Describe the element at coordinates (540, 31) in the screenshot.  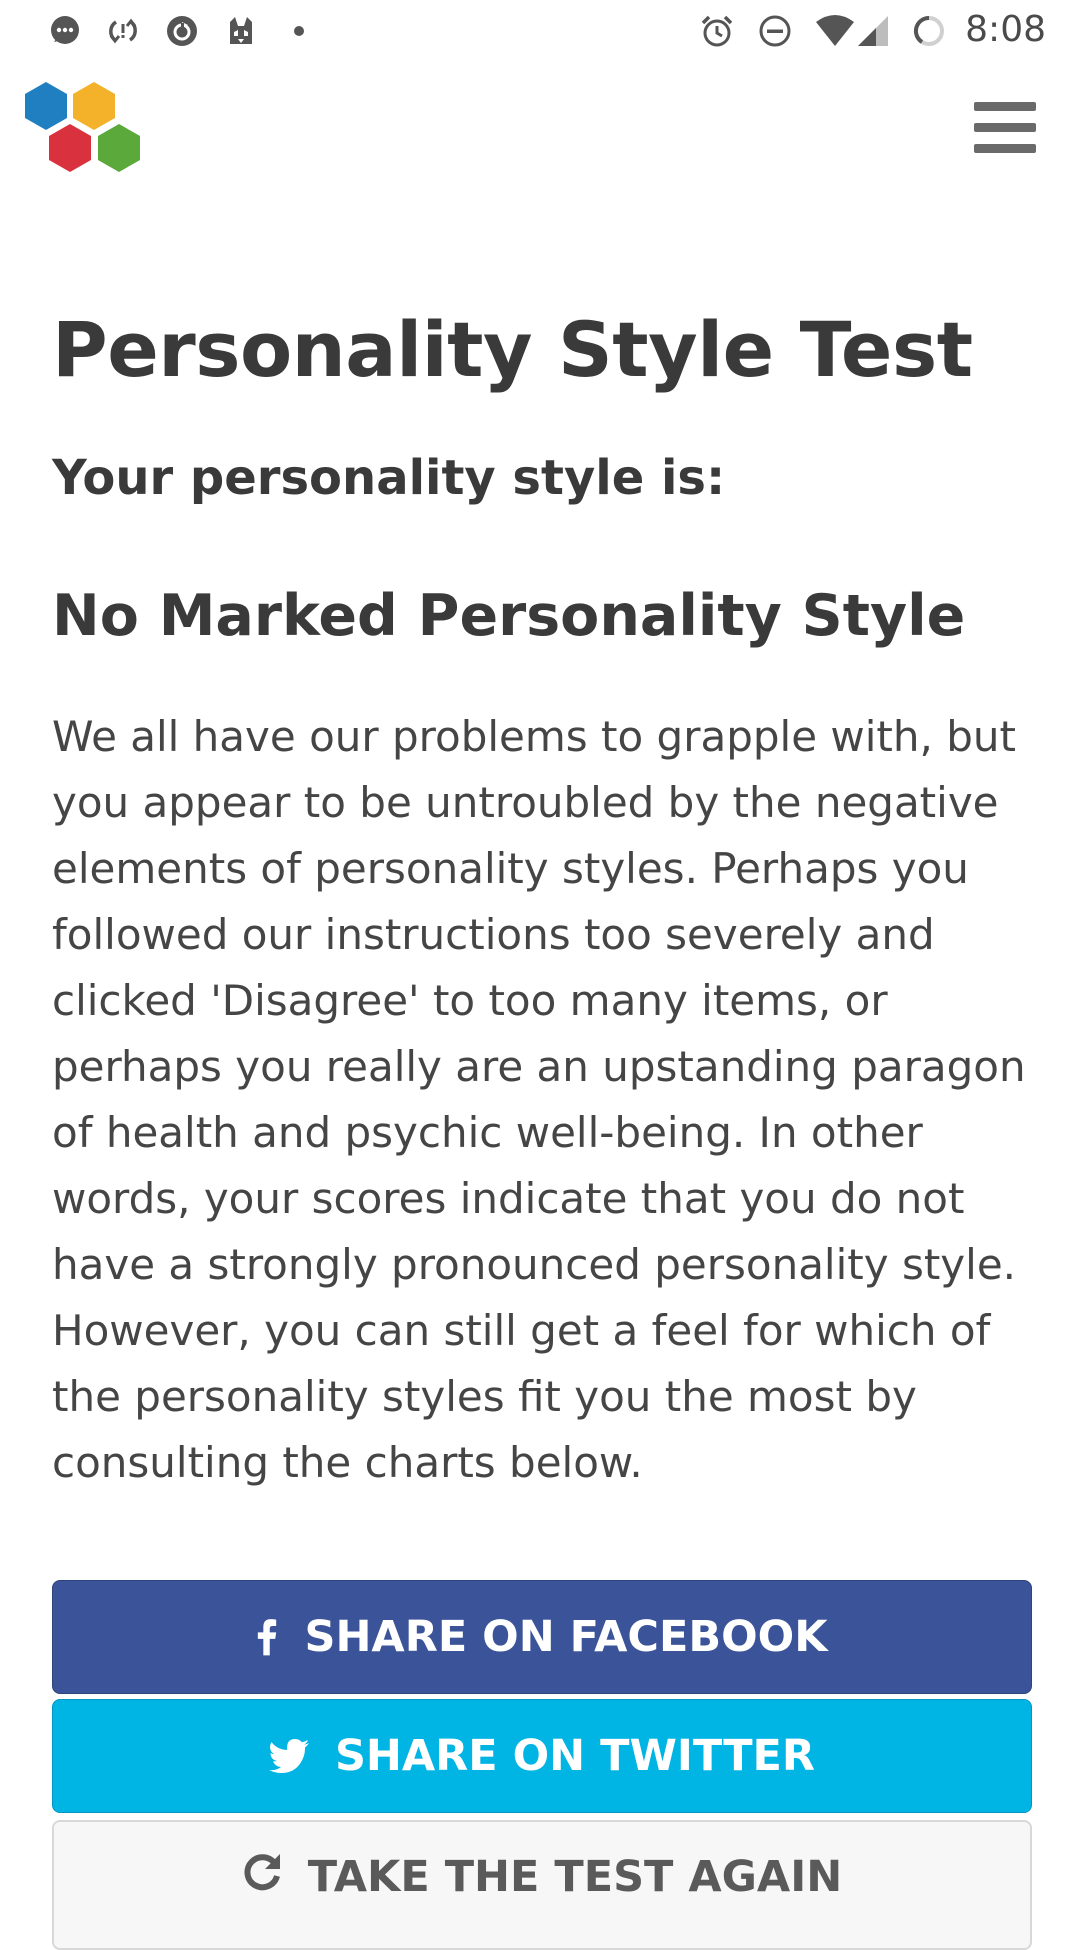
I see `status-bar: 8:08` at that location.